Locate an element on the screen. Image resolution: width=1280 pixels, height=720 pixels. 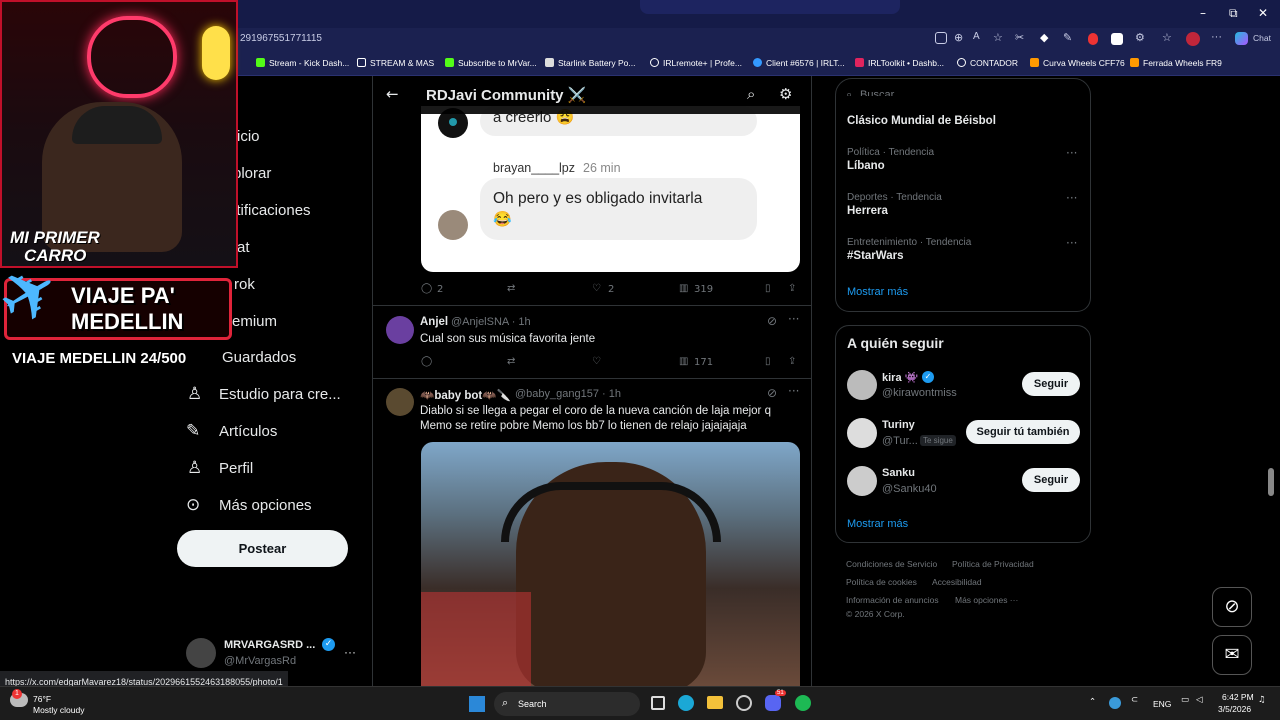
tweet-image is located at coordinates (610, 564).